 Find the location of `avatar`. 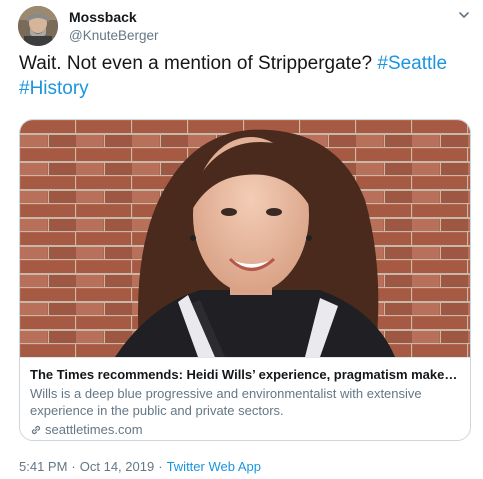

avatar is located at coordinates (38, 26).